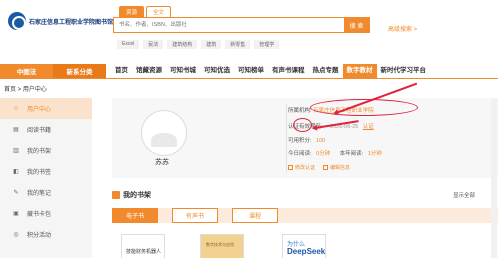 The height and width of the screenshot is (258, 498). Describe the element at coordinates (217, 71) in the screenshot. I see `nav-item: 可知优选` at that location.